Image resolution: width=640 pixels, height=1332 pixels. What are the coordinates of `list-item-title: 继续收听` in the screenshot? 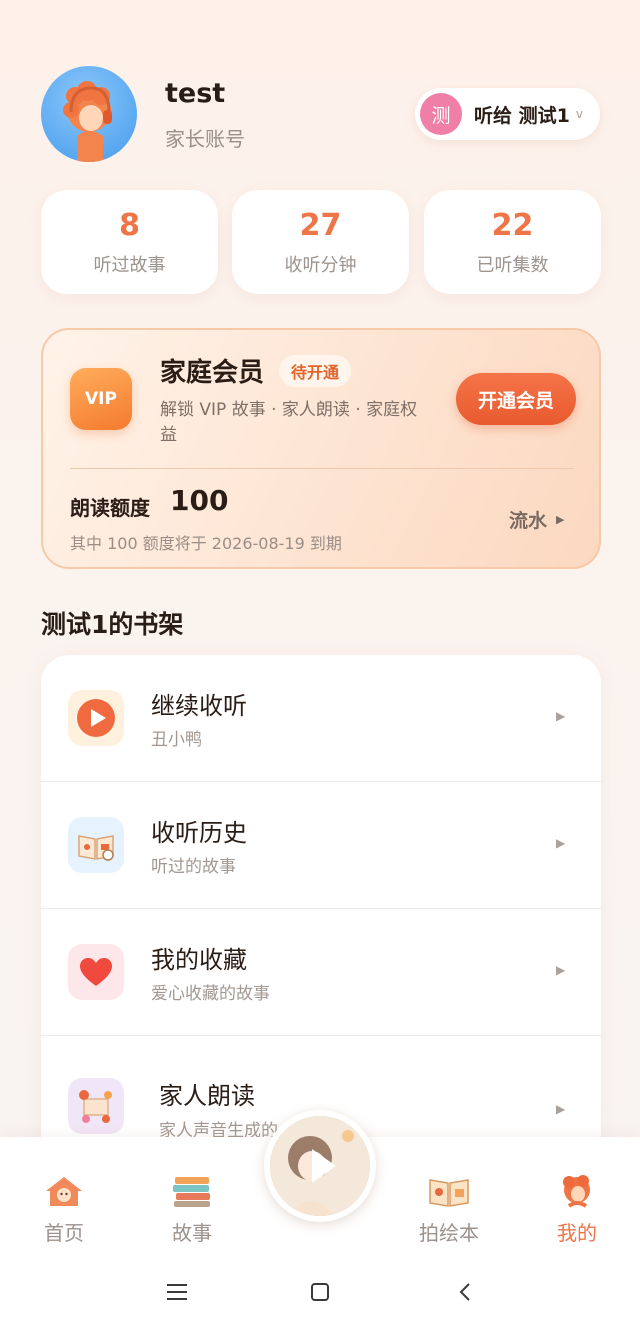 It's located at (199, 706).